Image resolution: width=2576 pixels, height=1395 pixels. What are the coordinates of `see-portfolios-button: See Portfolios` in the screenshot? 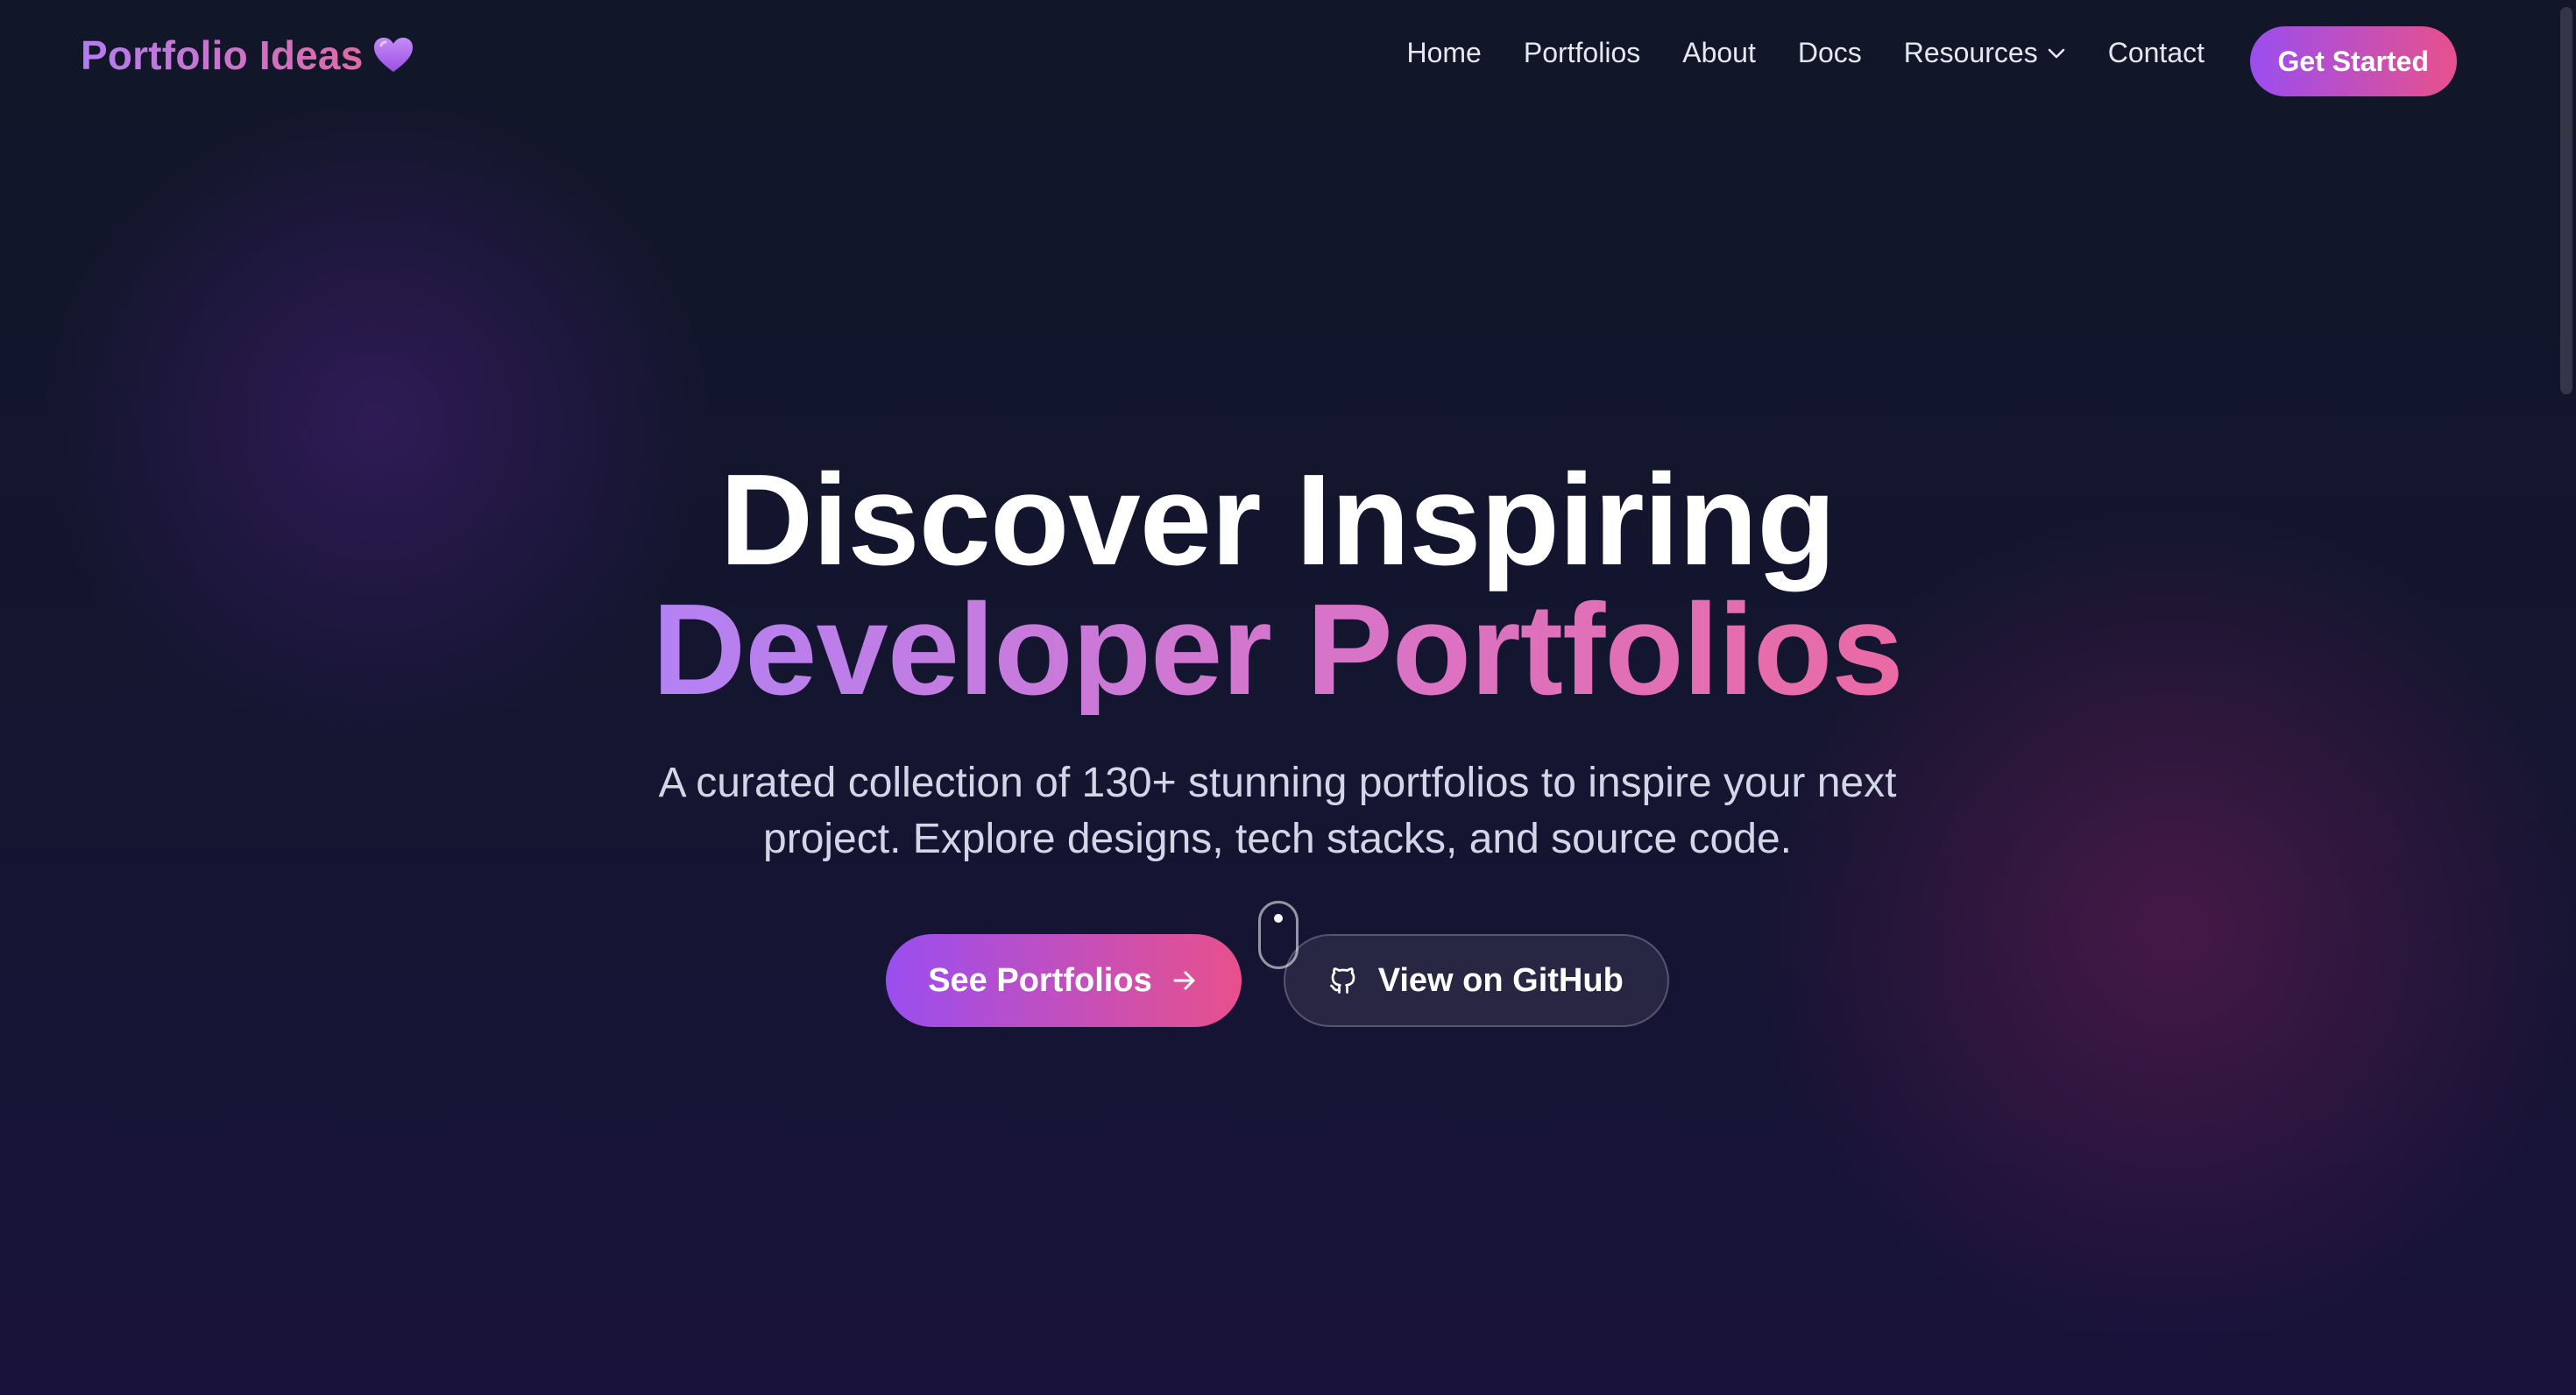 It's located at (1064, 980).